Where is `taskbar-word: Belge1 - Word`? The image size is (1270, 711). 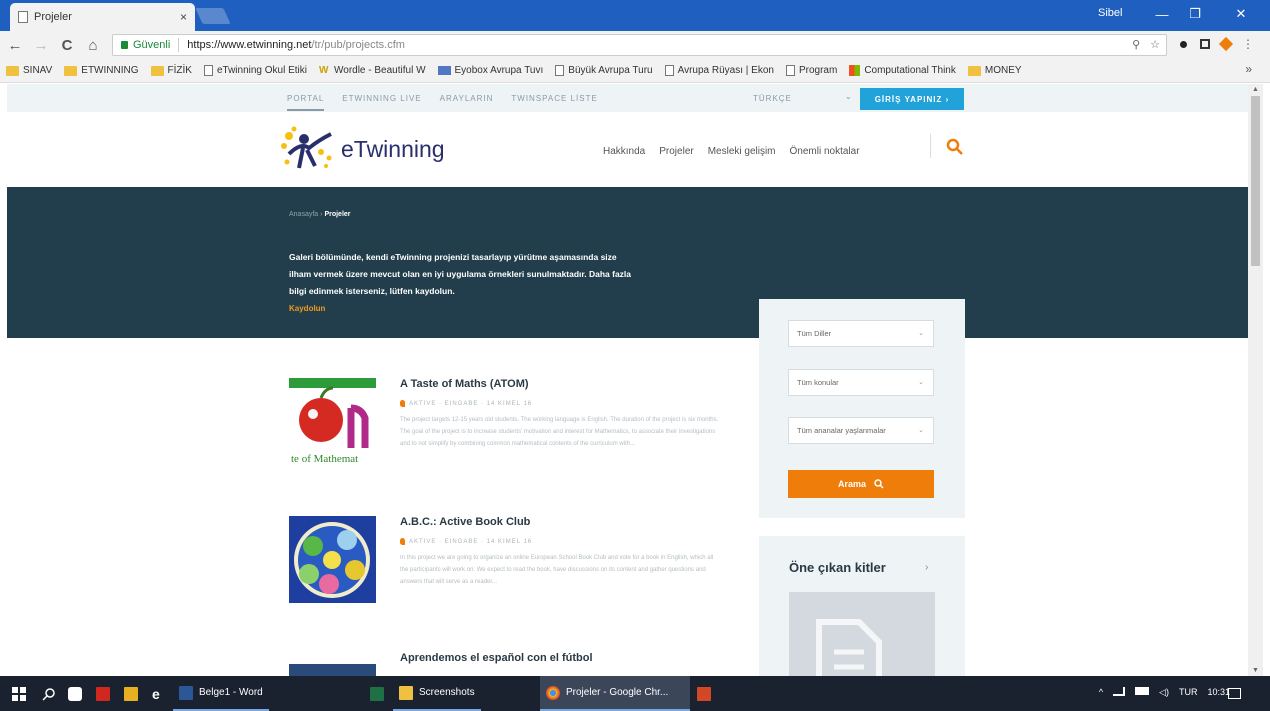 taskbar-word: Belge1 - Word is located at coordinates (221, 693).